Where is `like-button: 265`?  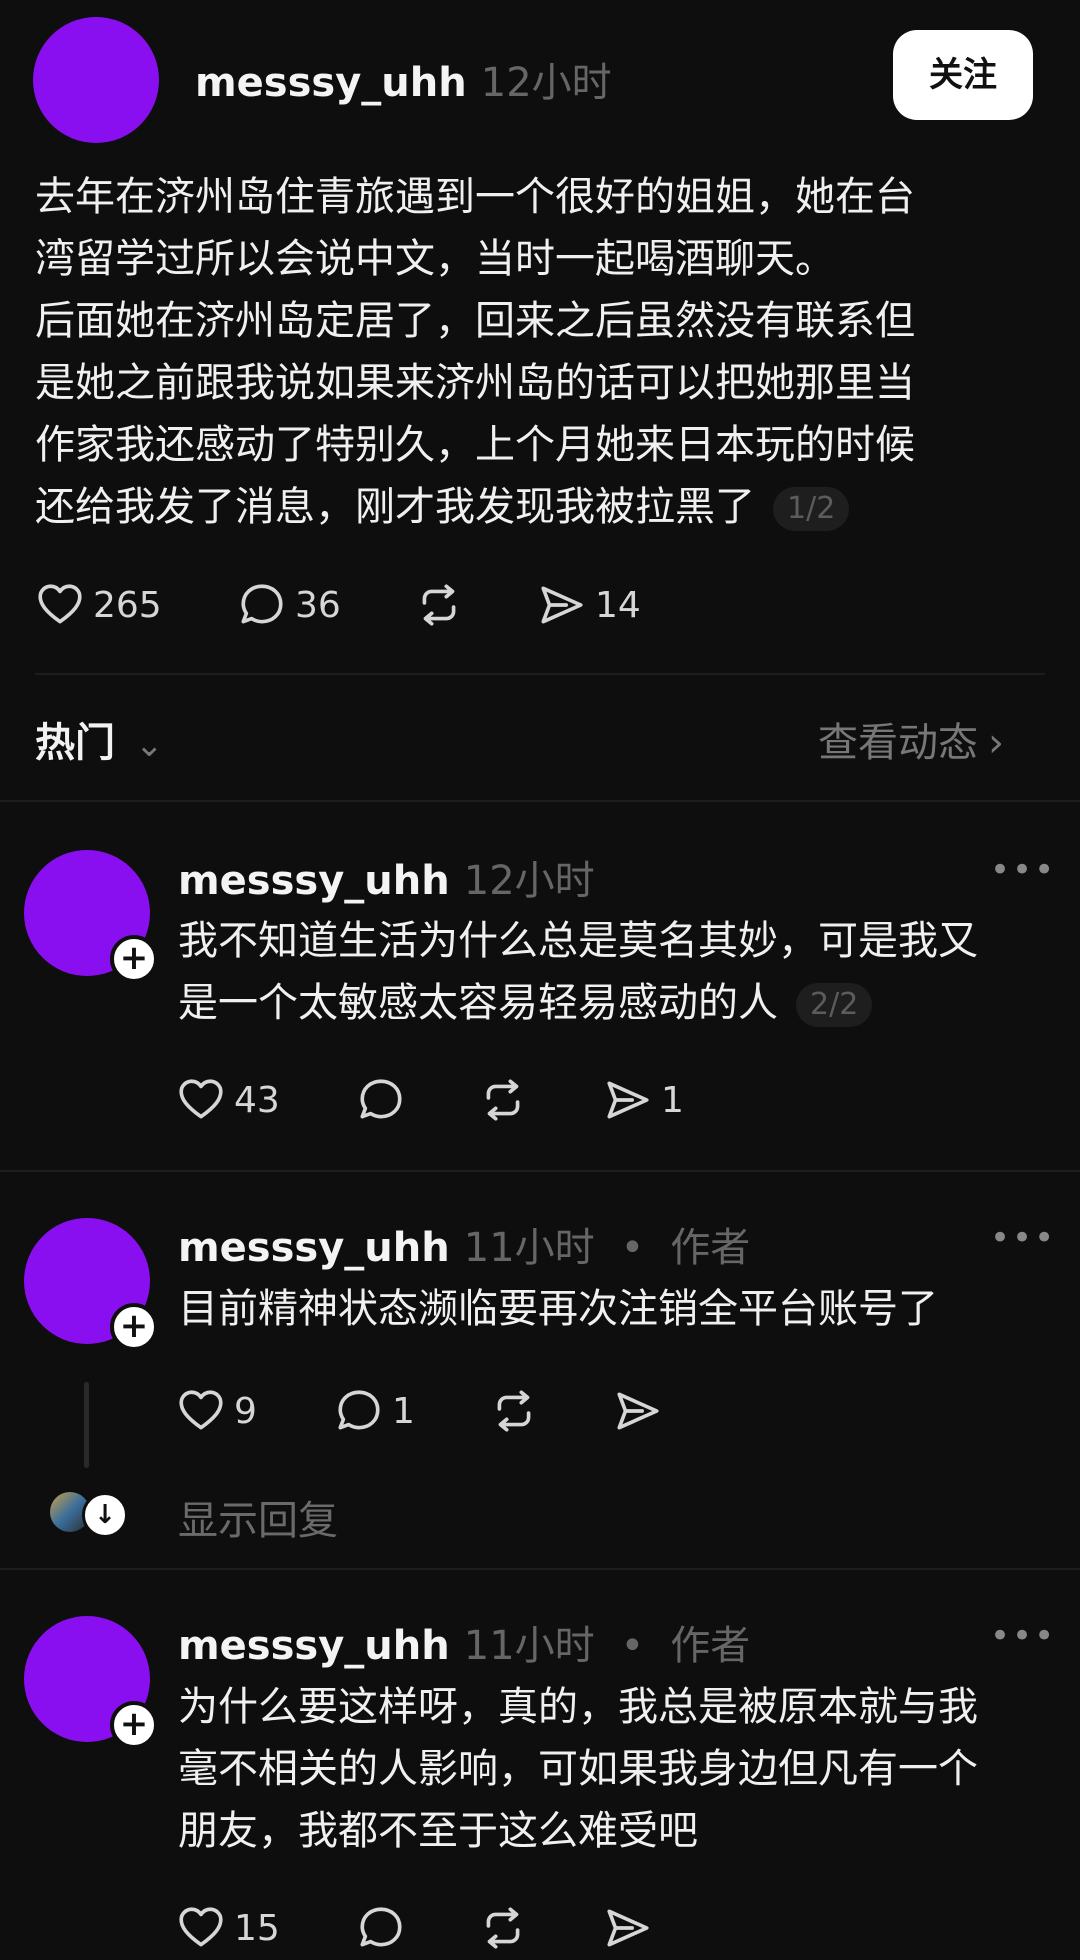 like-button: 265 is located at coordinates (98, 605).